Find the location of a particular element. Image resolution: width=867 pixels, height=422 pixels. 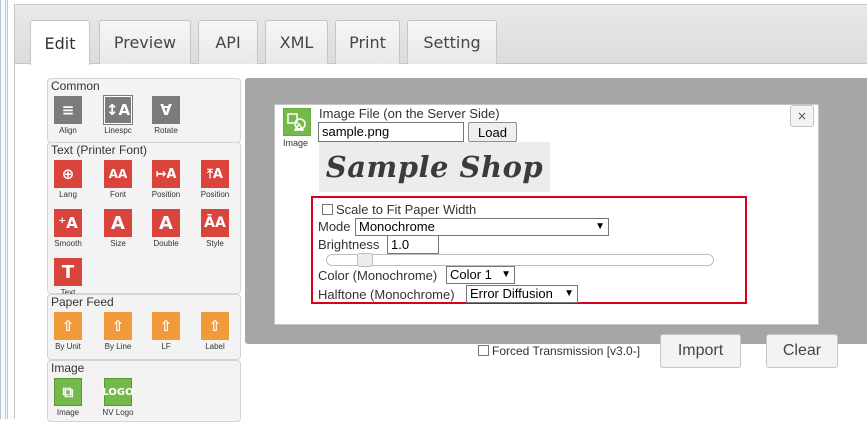

close-button: × is located at coordinates (802, 116).